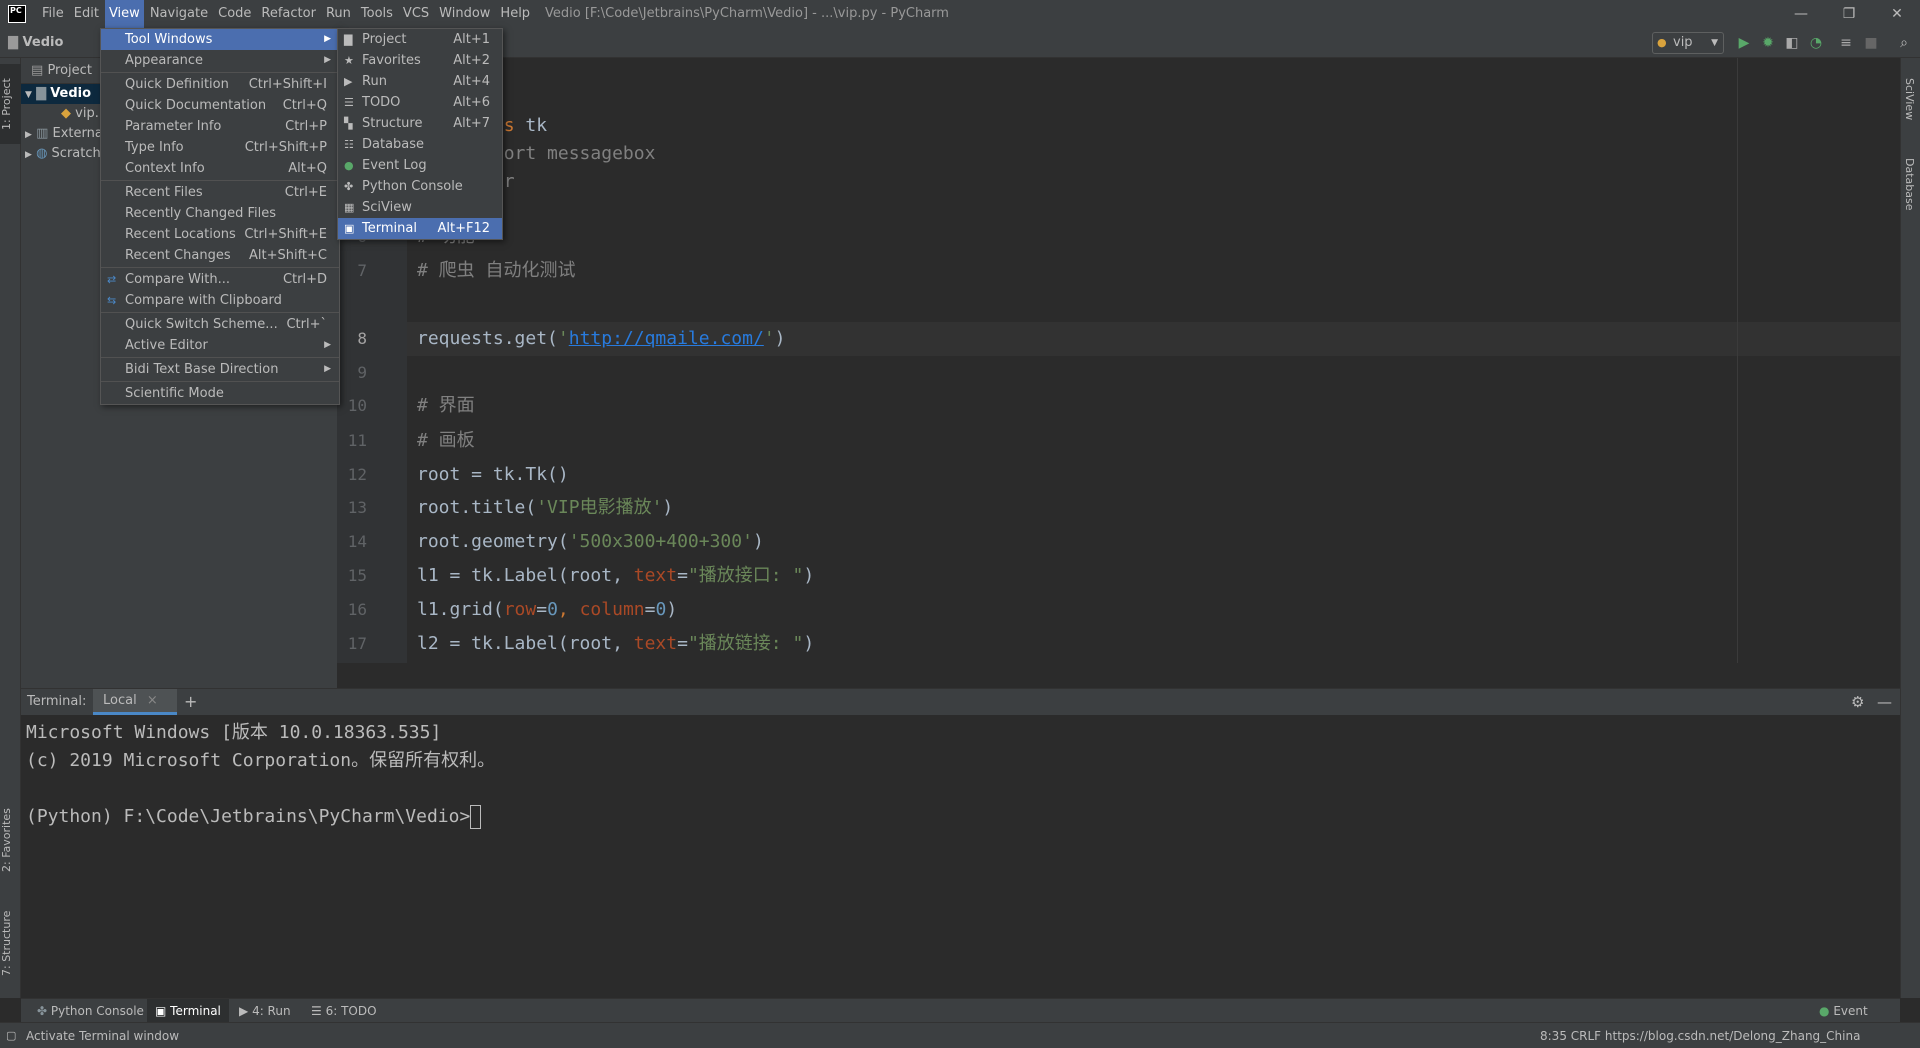 Image resolution: width=1920 pixels, height=1048 pixels. What do you see at coordinates (220, 300) in the screenshot?
I see `menu-item-compare-clipboard: ⇆ Compare with Clipboard` at bounding box center [220, 300].